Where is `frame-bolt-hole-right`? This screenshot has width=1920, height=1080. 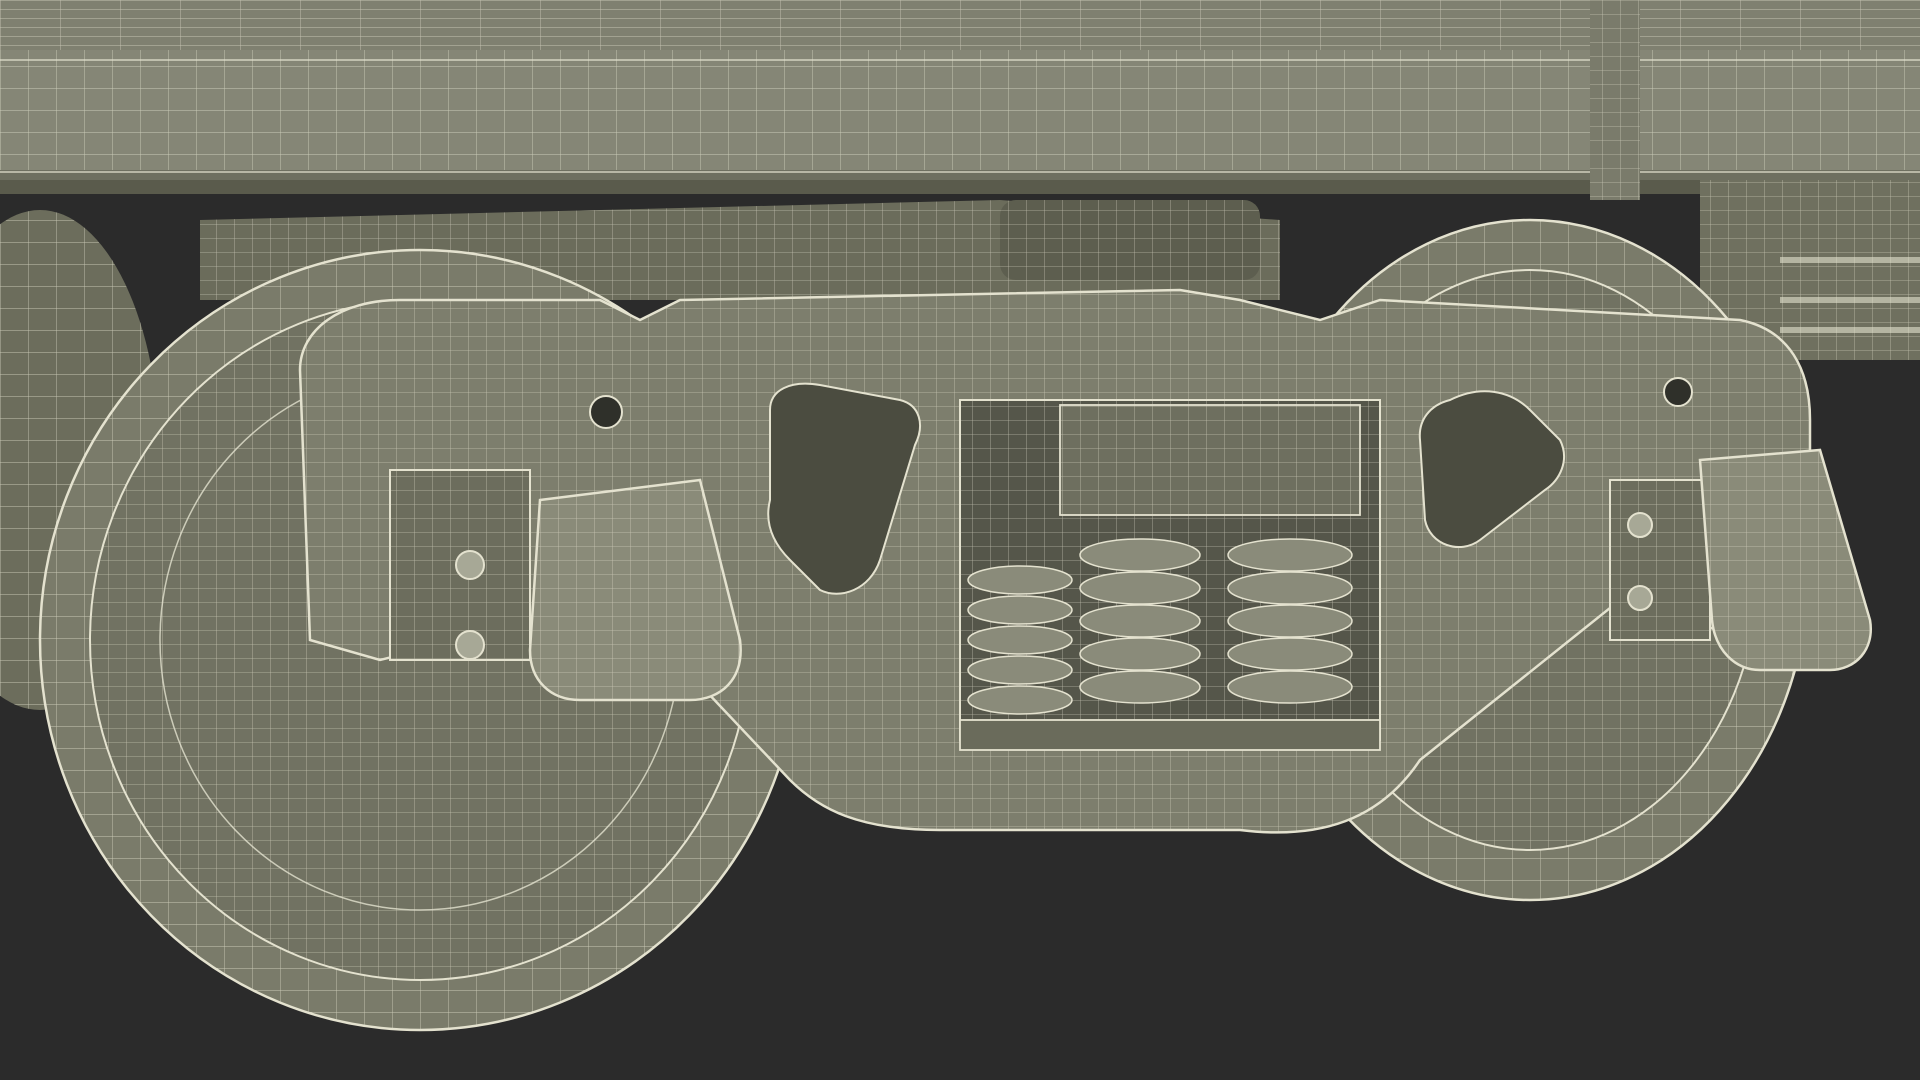 frame-bolt-hole-right is located at coordinates (1678, 392).